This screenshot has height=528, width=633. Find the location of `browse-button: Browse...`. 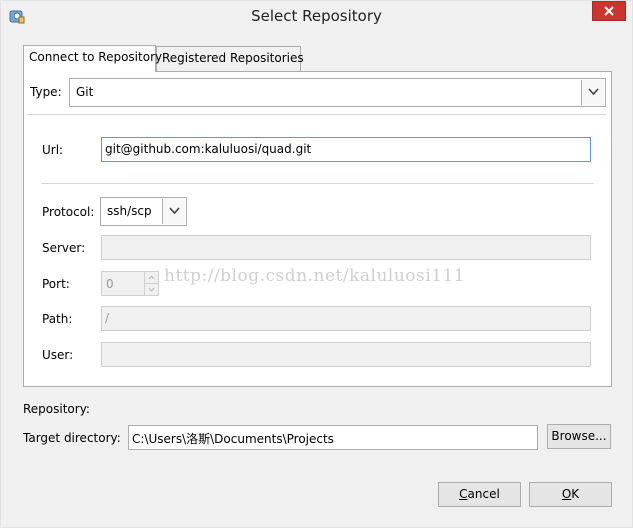

browse-button: Browse... is located at coordinates (579, 436).